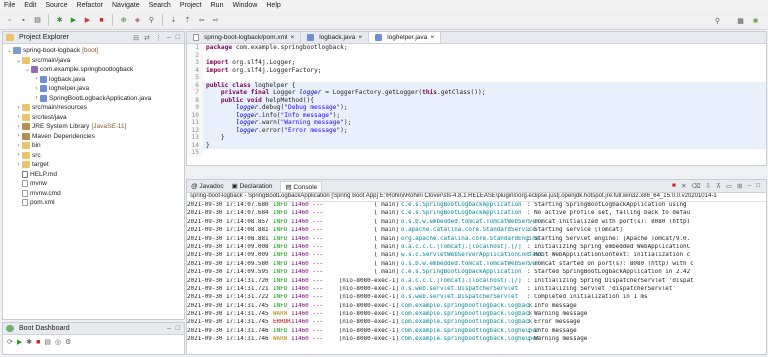 This screenshot has height=357, width=768. I want to click on terminate-icon: ■, so click(674, 186).